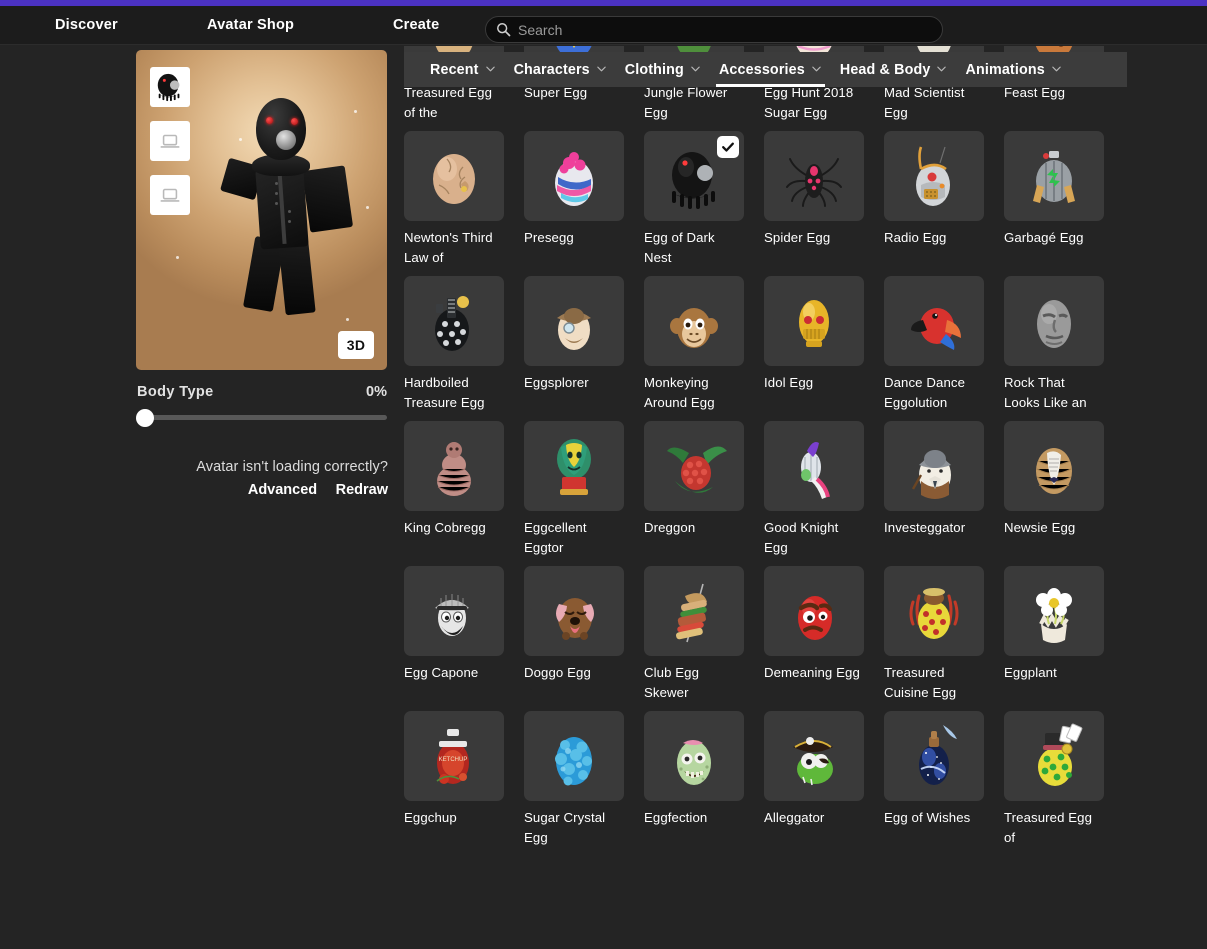 The height and width of the screenshot is (949, 1207). I want to click on club-egg-skewer-art, so click(691, 613).